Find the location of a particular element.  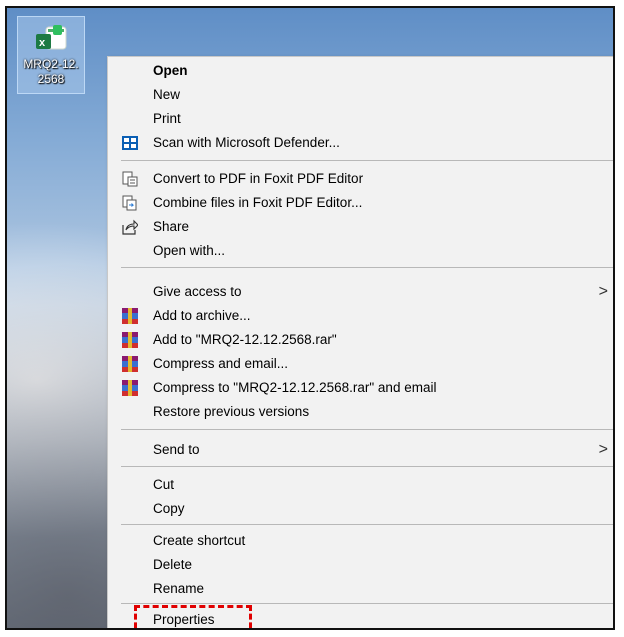

defender-shield-icon is located at coordinates (130, 143).